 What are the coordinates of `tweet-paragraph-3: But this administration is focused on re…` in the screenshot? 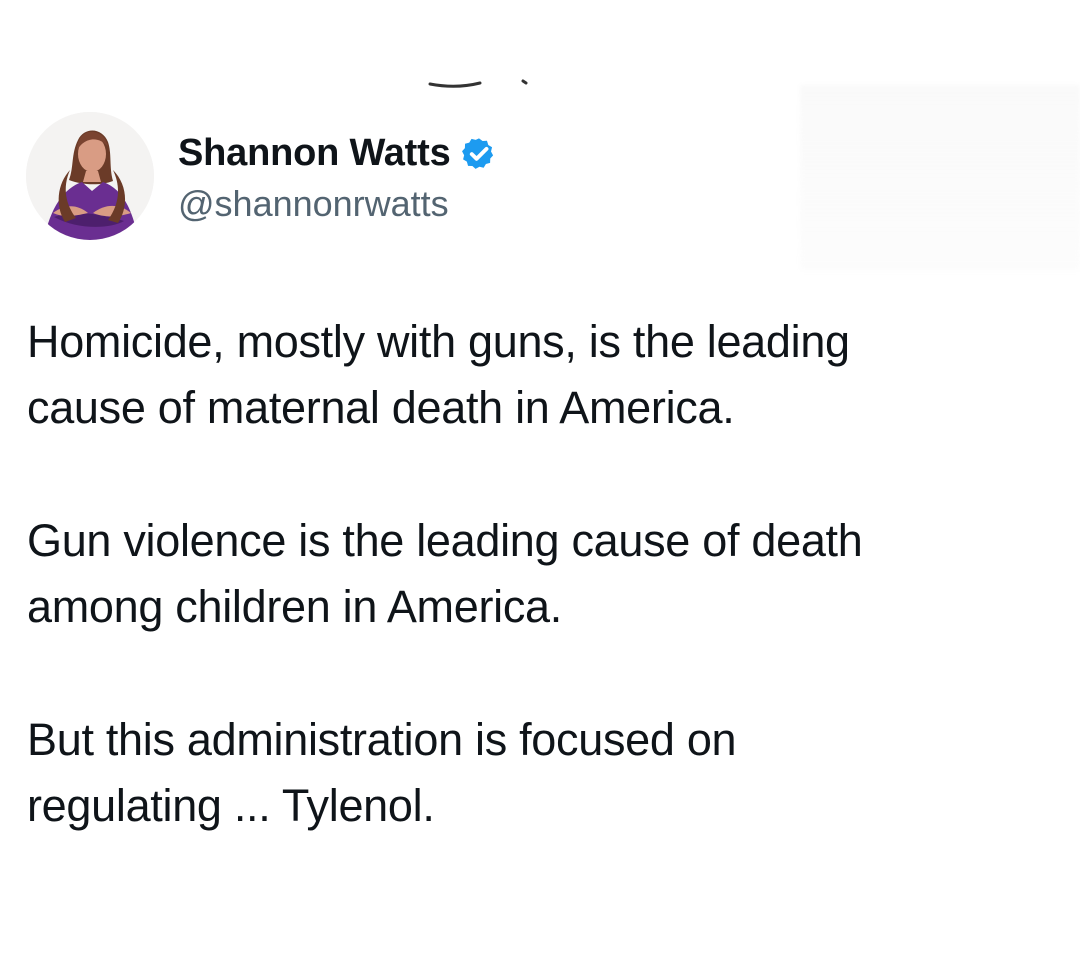 It's located at (527, 773).